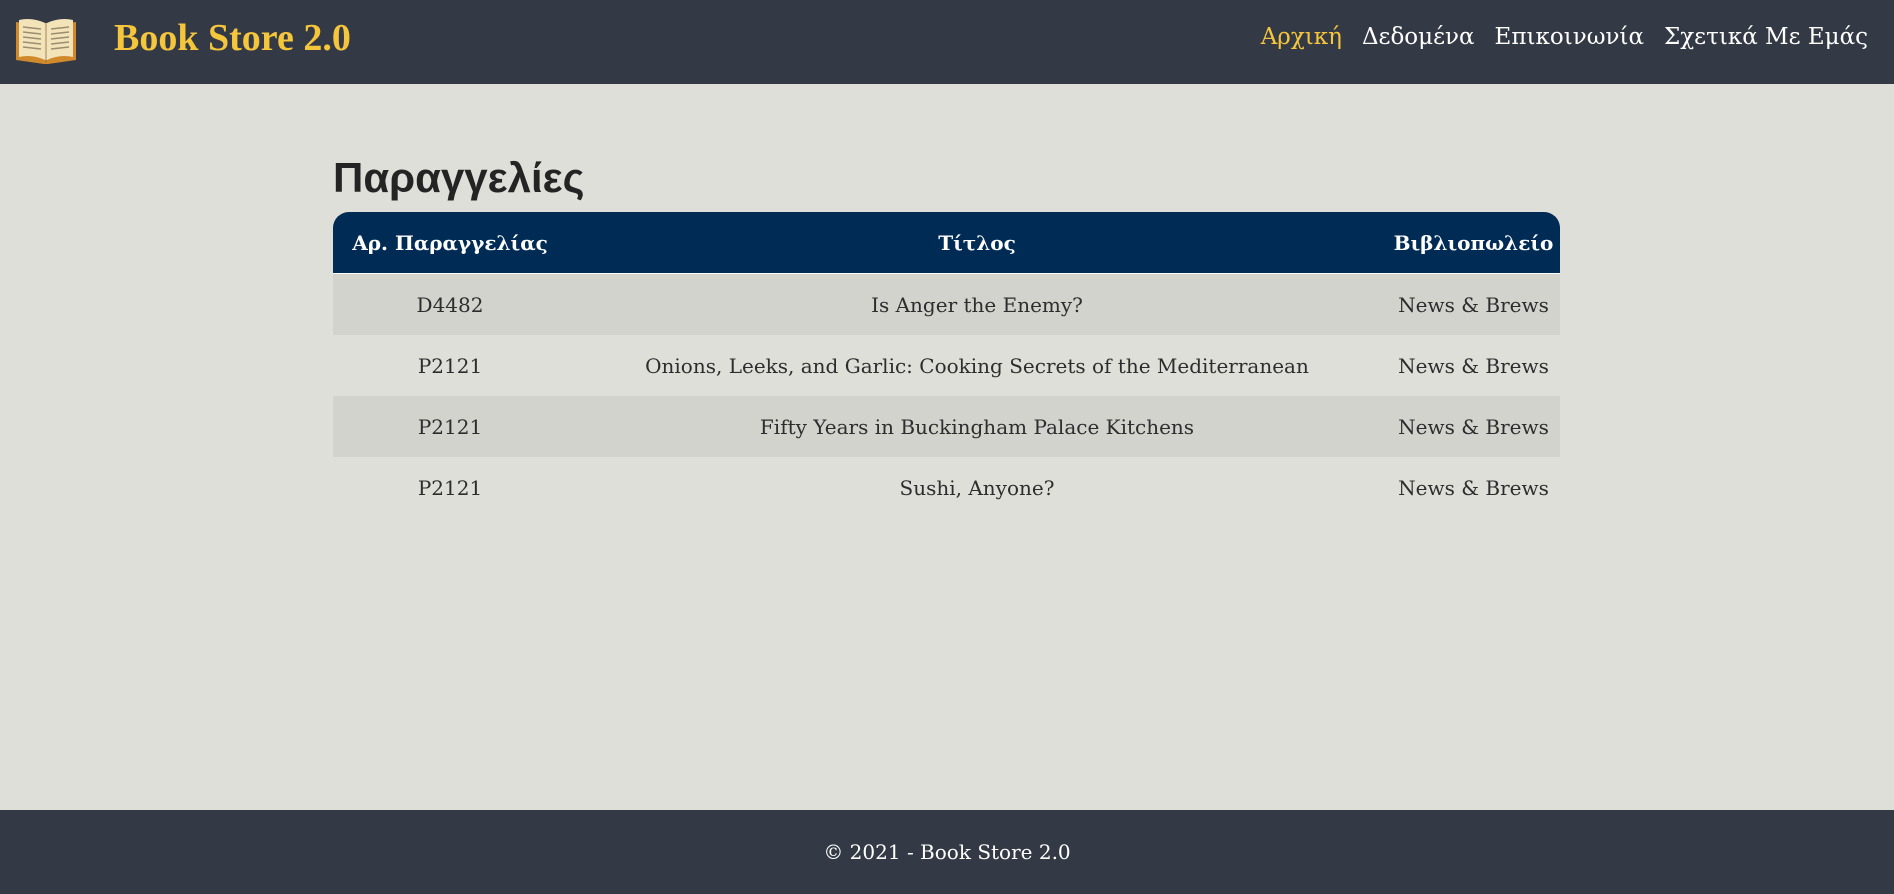  What do you see at coordinates (1766, 37) in the screenshot?
I see `nav-link-about: Σχετικά Με Εμάς` at bounding box center [1766, 37].